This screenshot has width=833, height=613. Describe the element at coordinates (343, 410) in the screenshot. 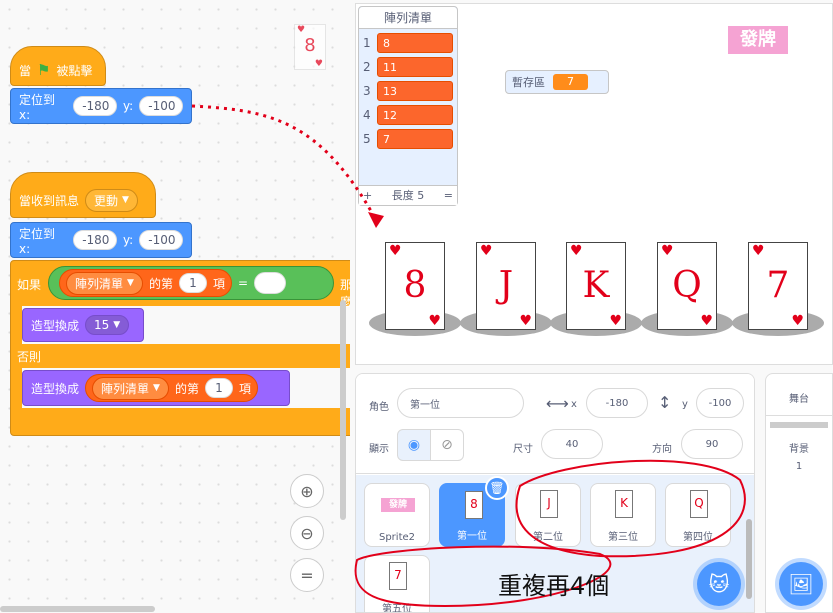

I see `code-scrollbar-vertical` at that location.